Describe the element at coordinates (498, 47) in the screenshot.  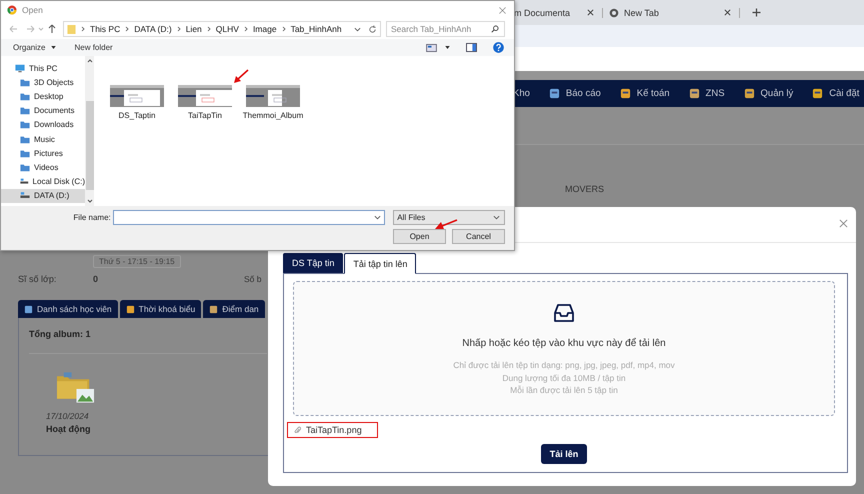
I see `help-icon` at that location.